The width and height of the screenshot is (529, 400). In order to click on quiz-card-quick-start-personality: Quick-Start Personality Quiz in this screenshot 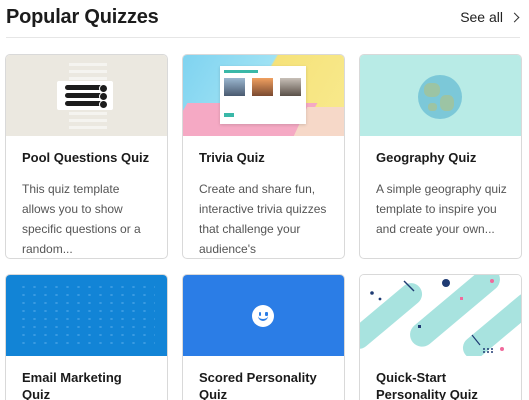, I will do `click(440, 337)`.